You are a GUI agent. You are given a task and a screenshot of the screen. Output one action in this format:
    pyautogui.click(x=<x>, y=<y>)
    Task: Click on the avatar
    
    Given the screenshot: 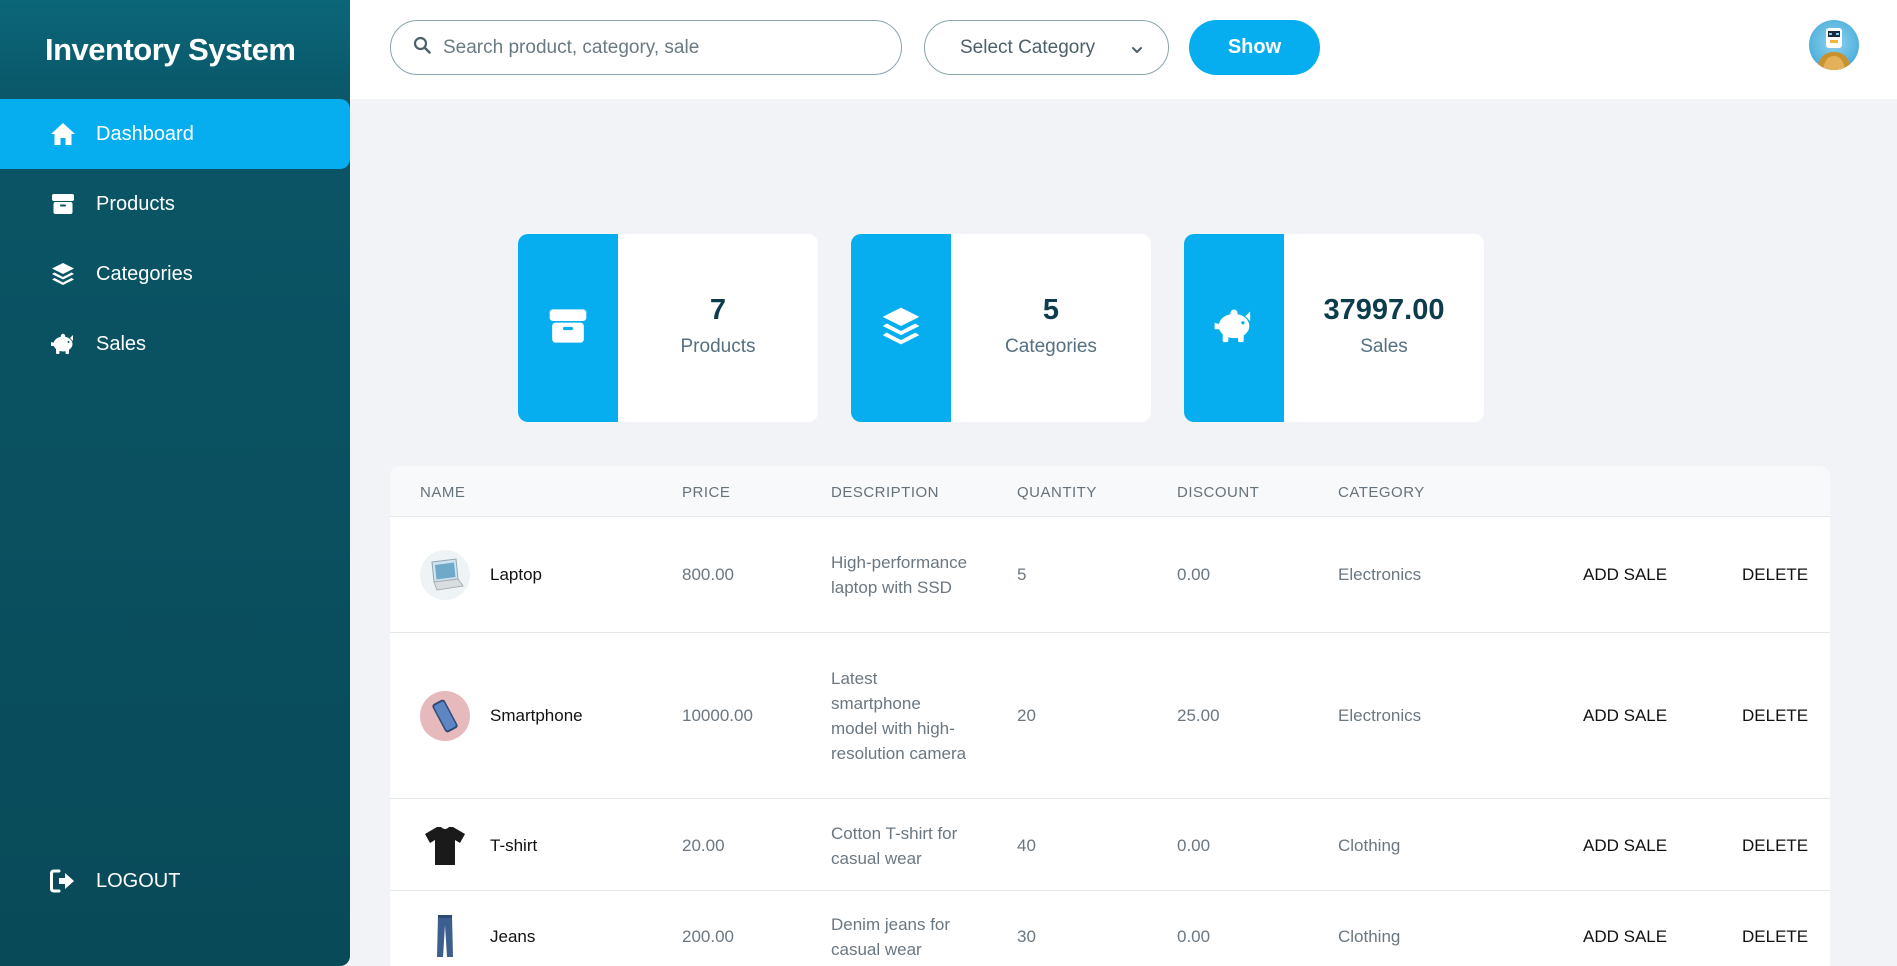 What is the action you would take?
    pyautogui.click(x=1834, y=45)
    